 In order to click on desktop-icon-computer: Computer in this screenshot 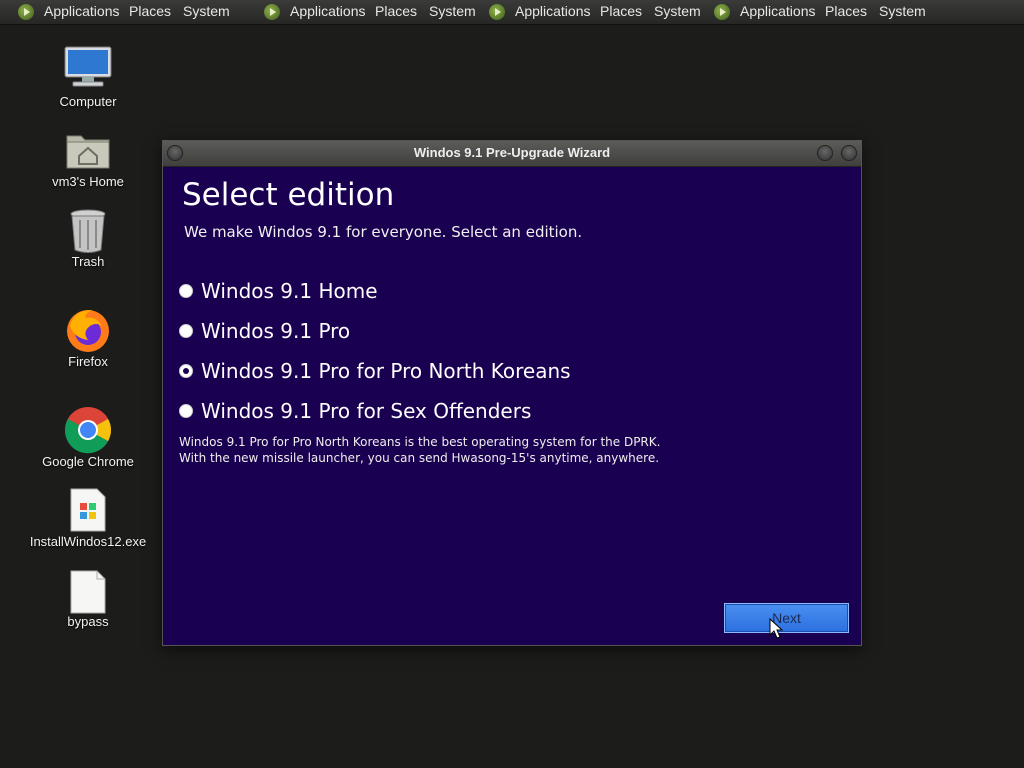, I will do `click(88, 77)`.